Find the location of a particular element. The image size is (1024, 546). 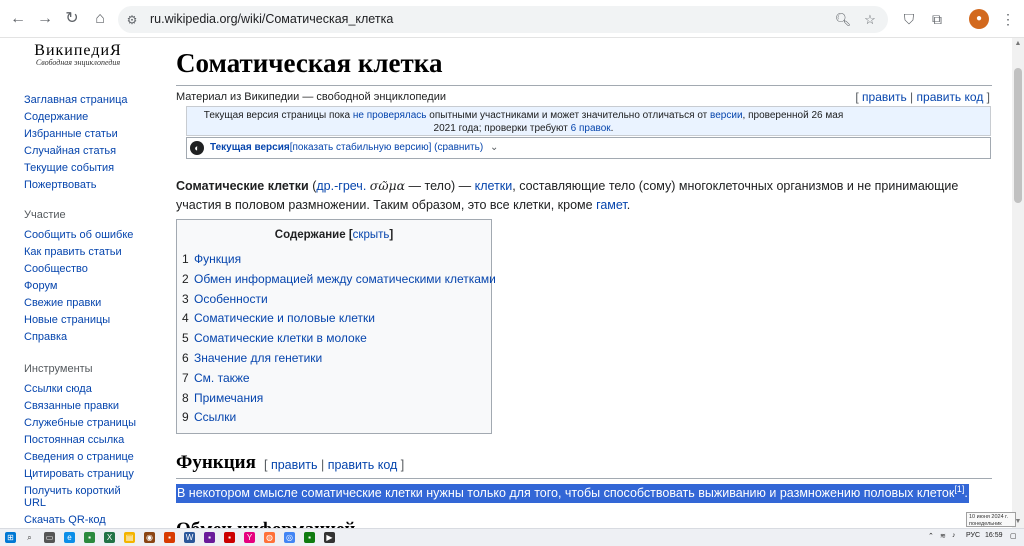

toc-item-number: 8 is located at coordinates (185, 397).